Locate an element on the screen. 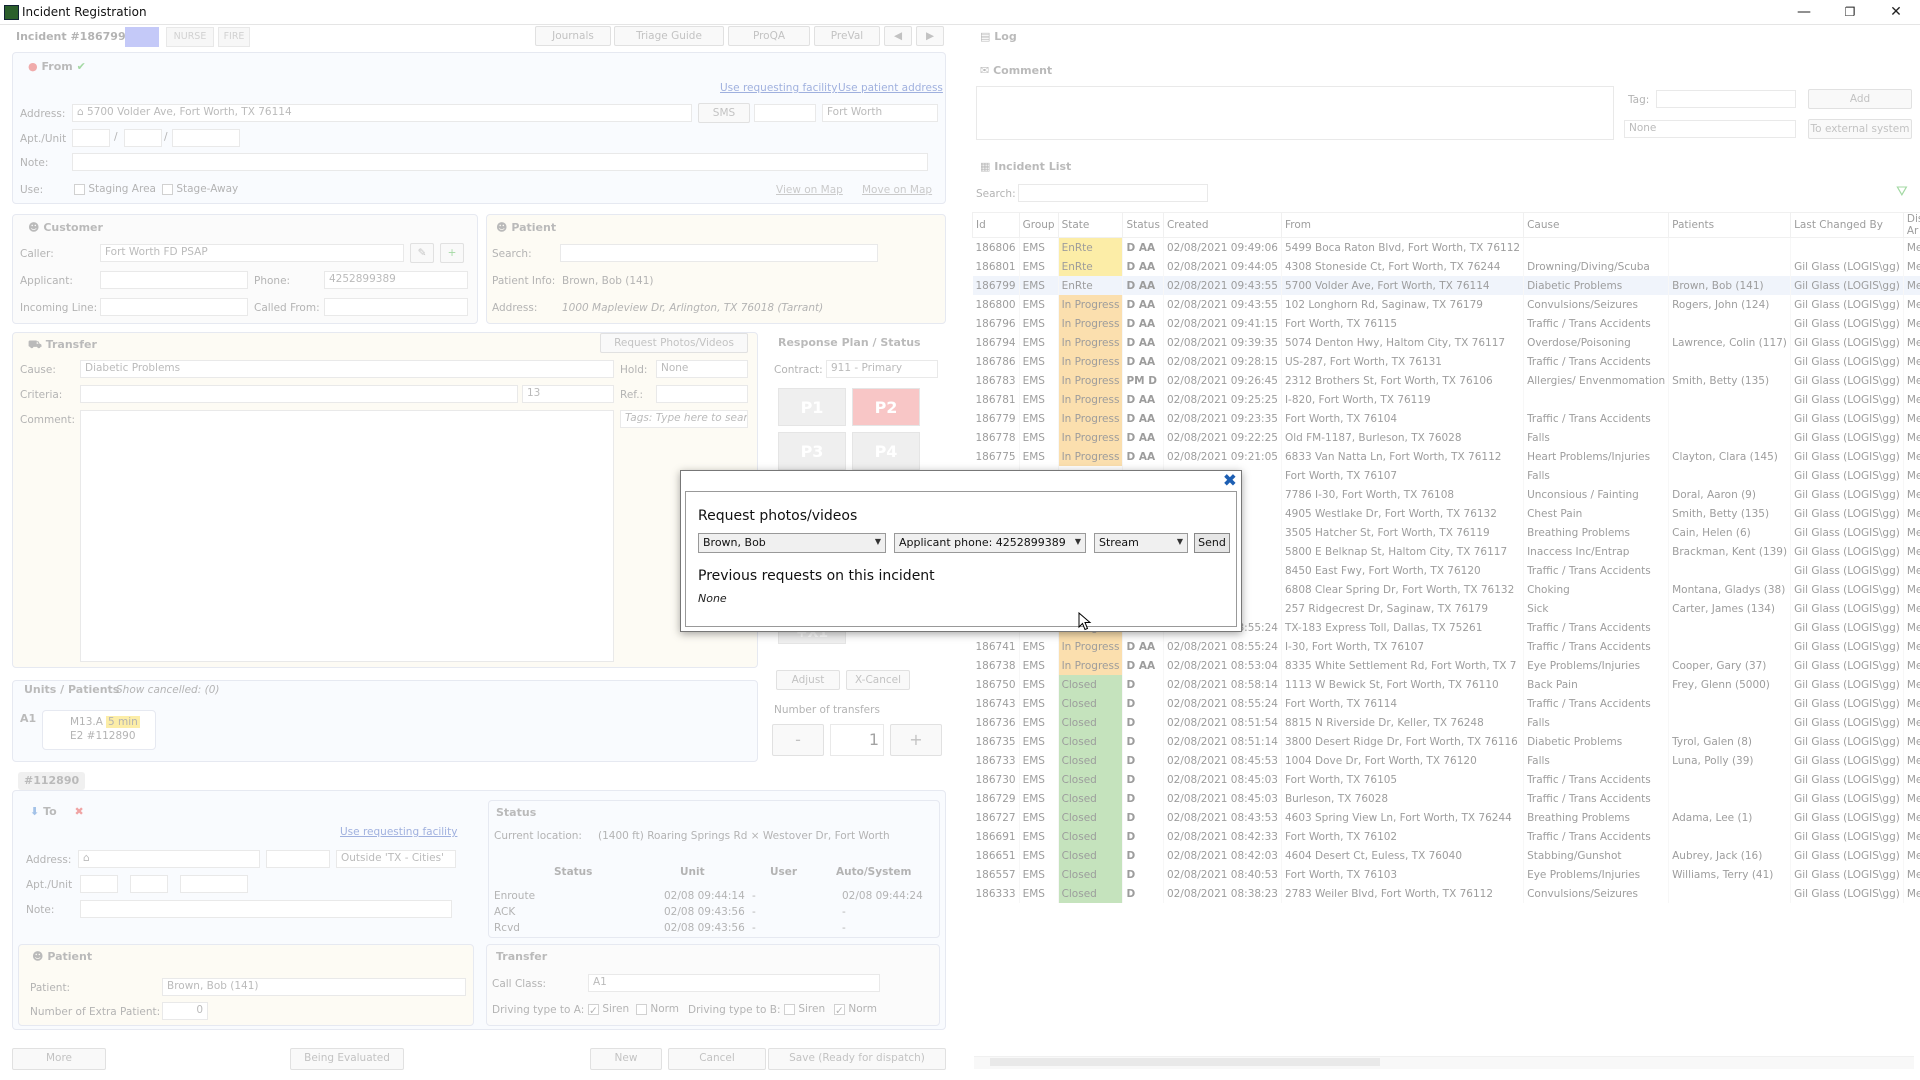 The image size is (1920, 1080). close-dialog-icon: ✖ is located at coordinates (1230, 481).